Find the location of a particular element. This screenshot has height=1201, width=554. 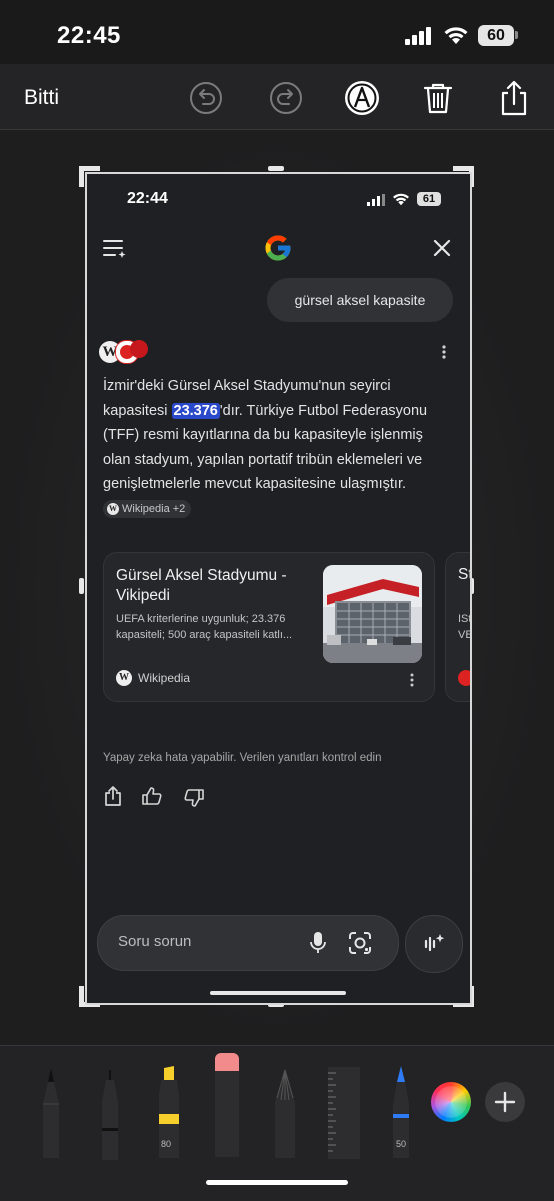

microphone-icon is located at coordinates (318, 943).